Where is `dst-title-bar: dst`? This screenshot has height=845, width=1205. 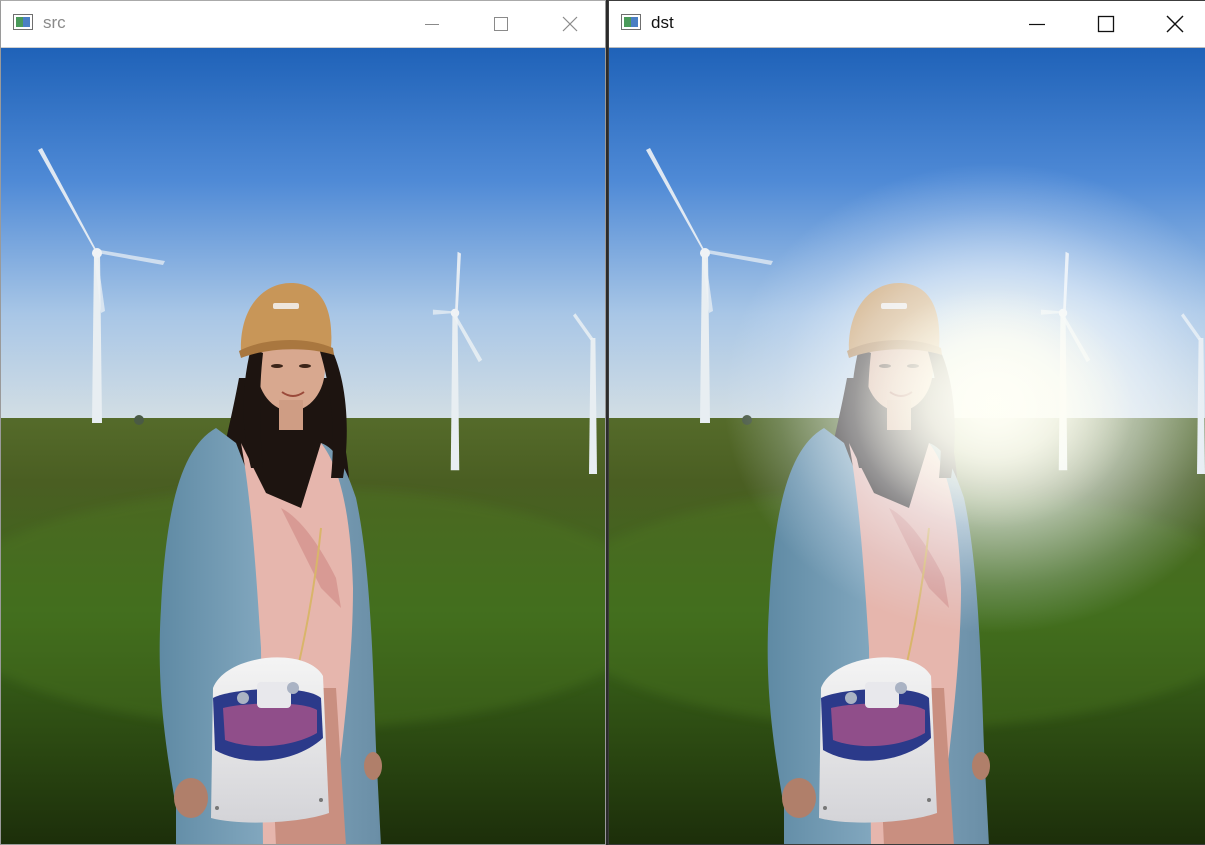
dst-title-bar: dst is located at coordinates (907, 24).